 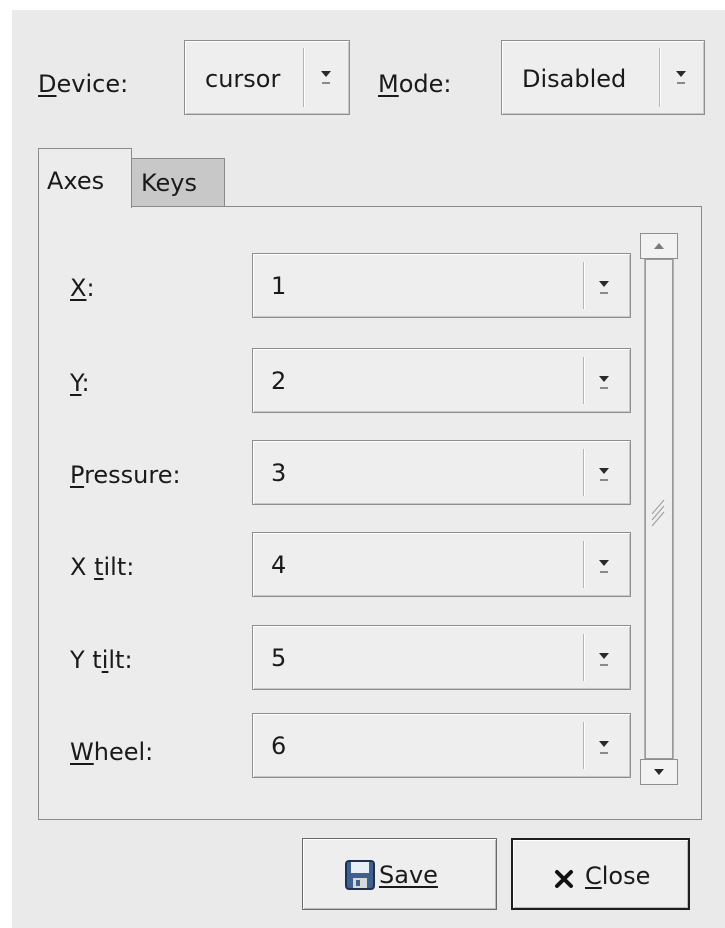 What do you see at coordinates (360, 878) in the screenshot?
I see `floppy-disk-icon` at bounding box center [360, 878].